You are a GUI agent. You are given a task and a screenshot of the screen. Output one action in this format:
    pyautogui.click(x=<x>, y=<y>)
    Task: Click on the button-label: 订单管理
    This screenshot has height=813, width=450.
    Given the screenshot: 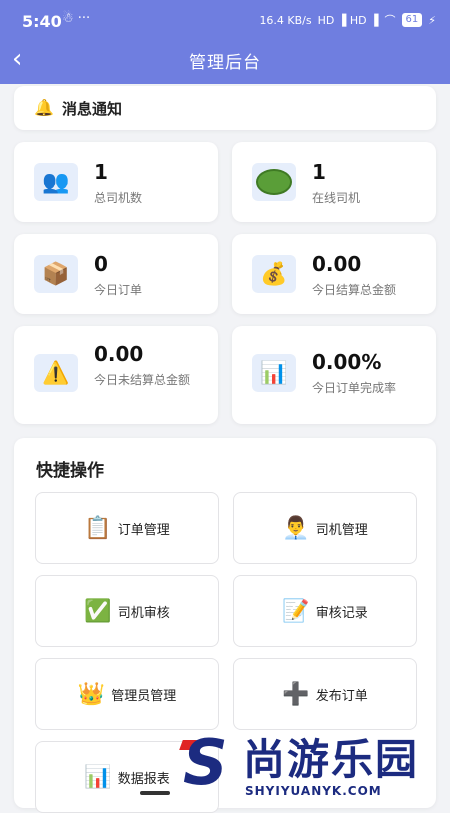 What is the action you would take?
    pyautogui.click(x=143, y=530)
    